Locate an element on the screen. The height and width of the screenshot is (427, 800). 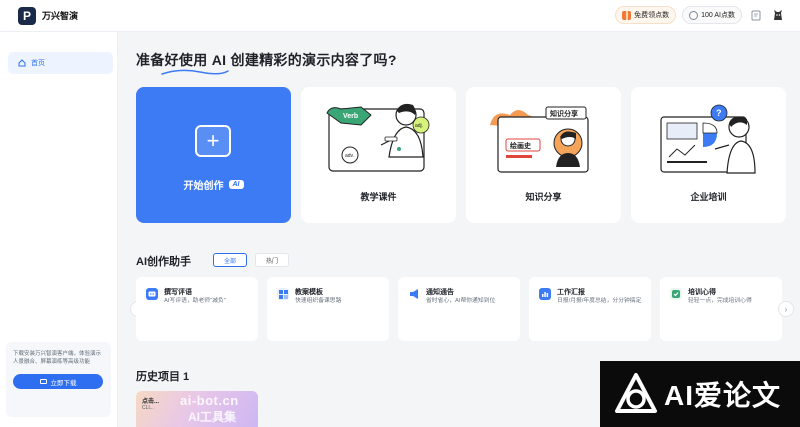
sidebar-item-home: 首页 is located at coordinates (60, 63).